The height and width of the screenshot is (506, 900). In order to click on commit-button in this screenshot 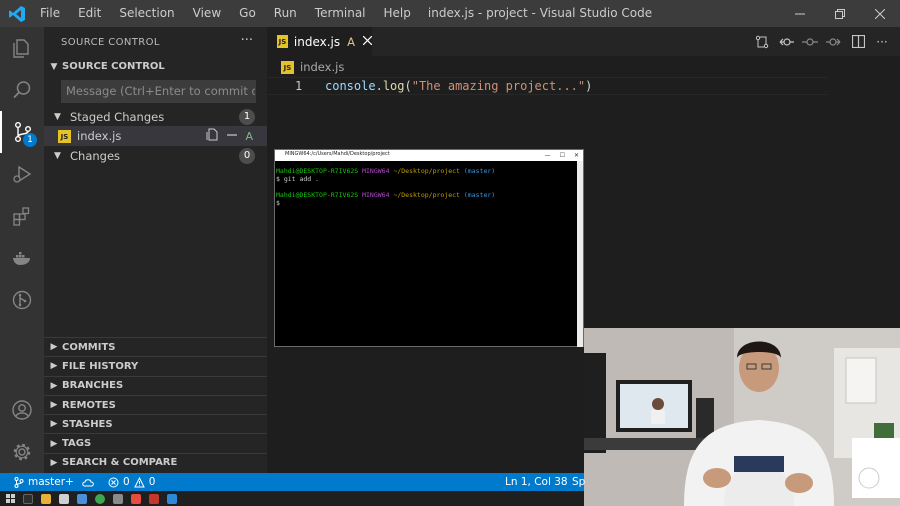, I will do `click(810, 42)`.